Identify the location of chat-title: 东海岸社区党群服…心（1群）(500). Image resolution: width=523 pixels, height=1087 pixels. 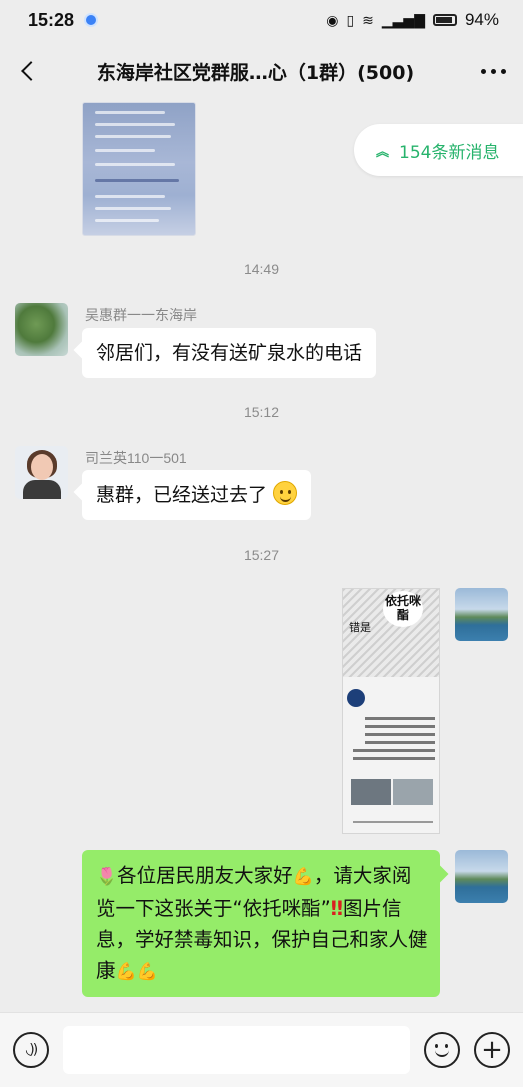
(255, 72).